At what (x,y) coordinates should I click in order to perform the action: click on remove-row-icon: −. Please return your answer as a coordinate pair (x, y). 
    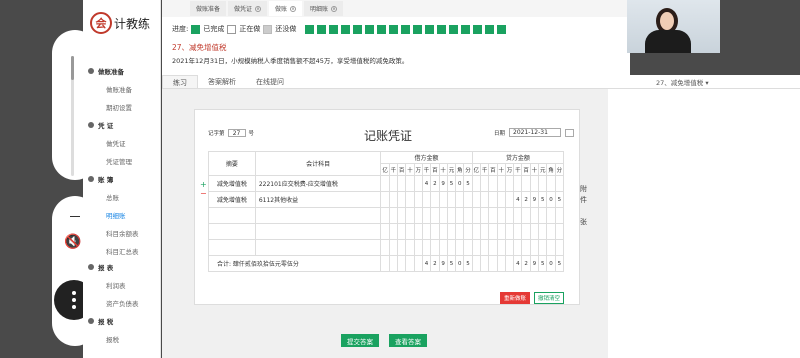
    Looking at the image, I should click on (203, 193).